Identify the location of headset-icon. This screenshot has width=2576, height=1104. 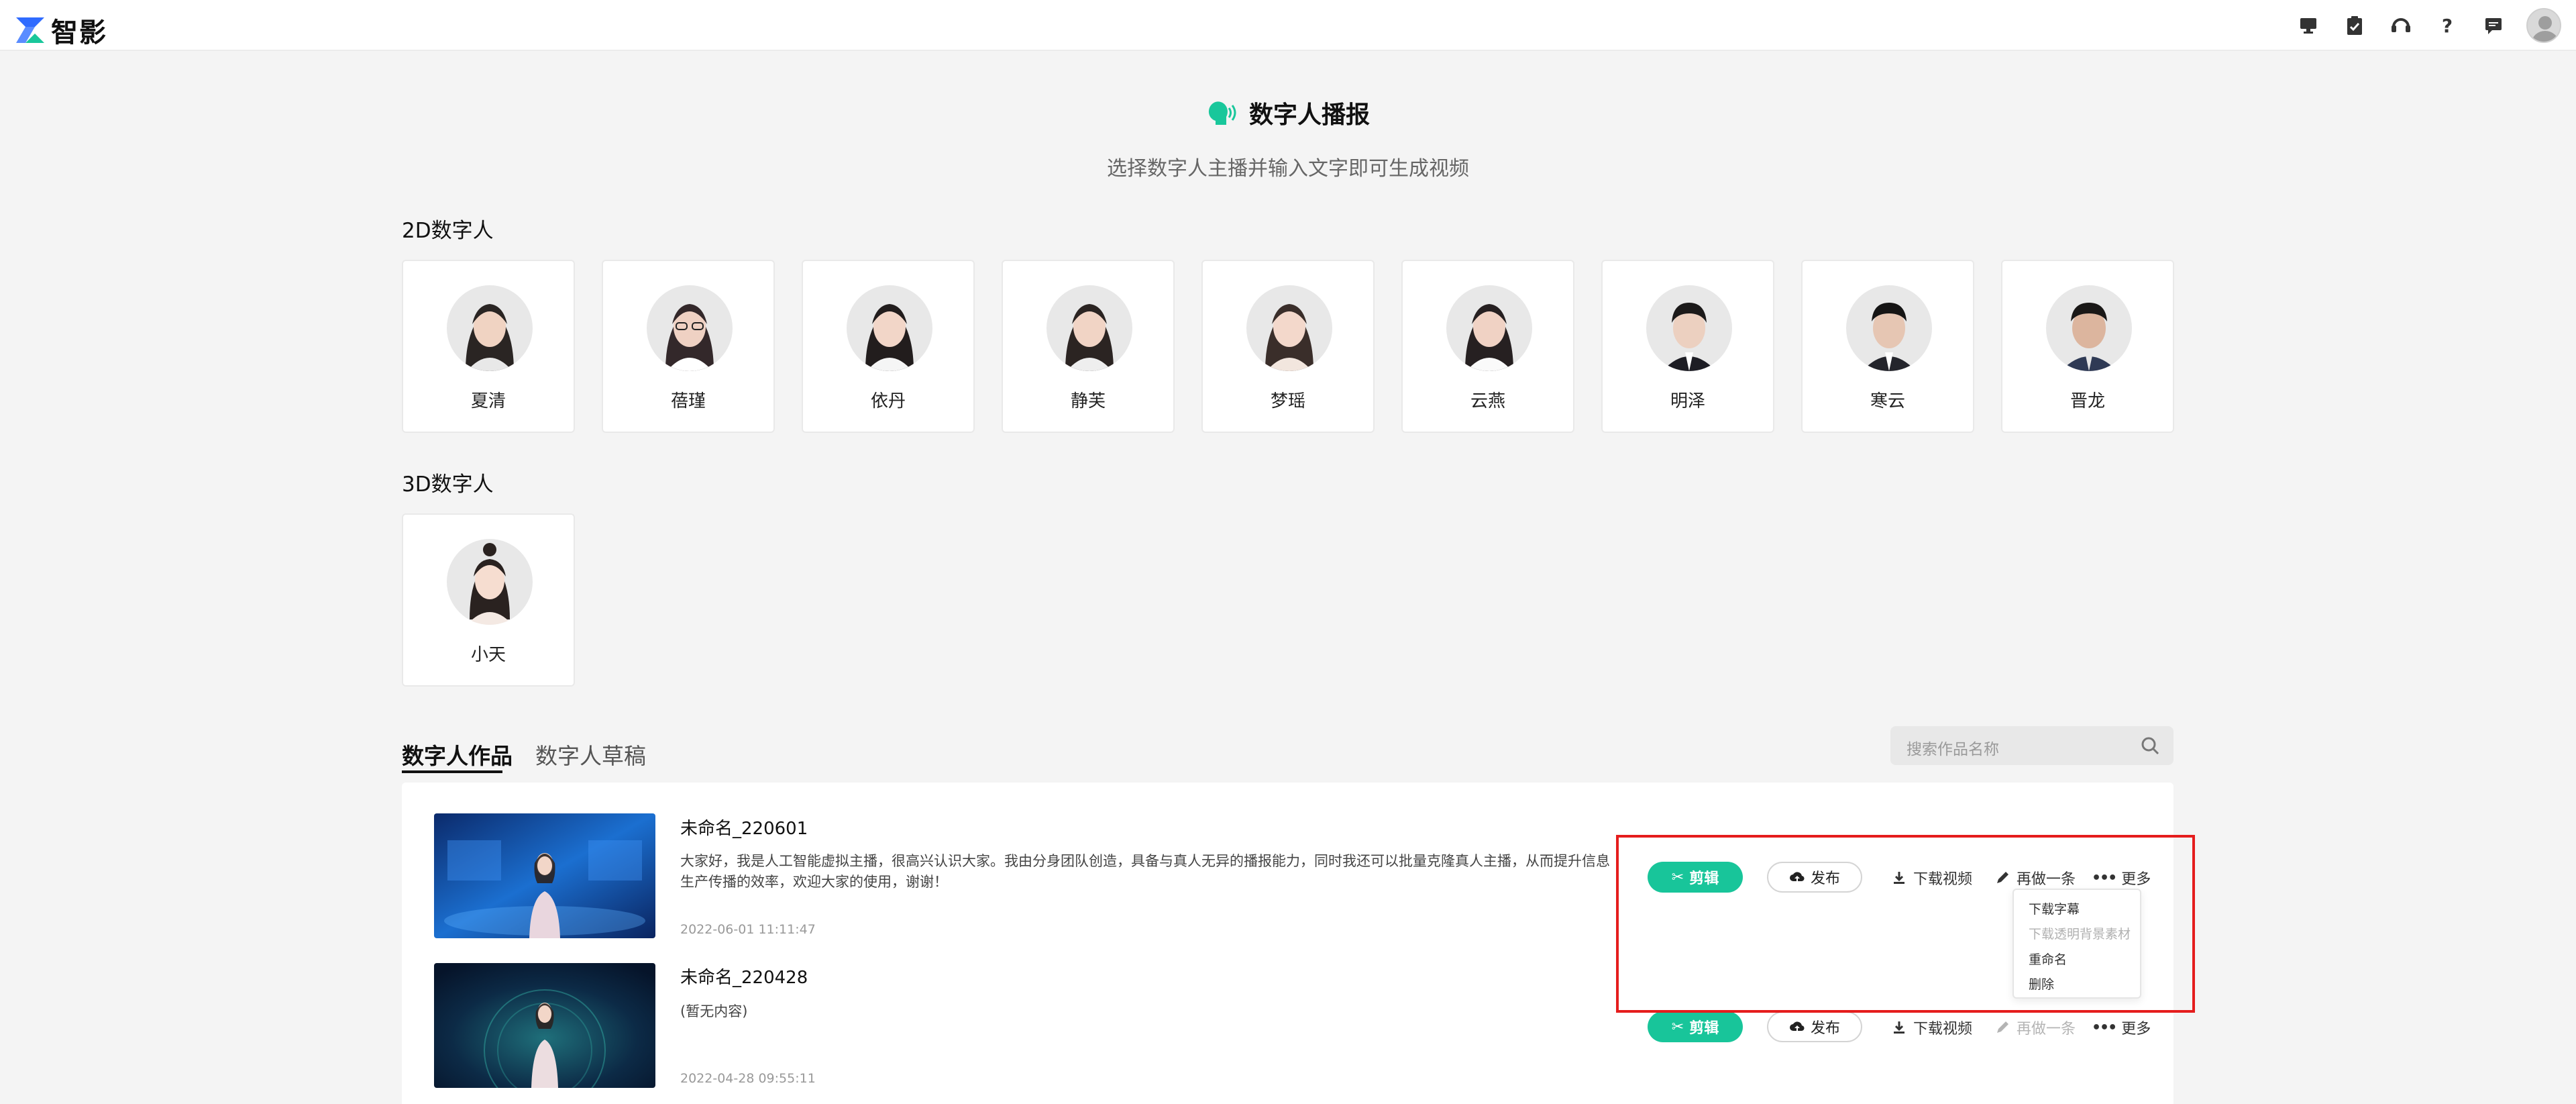
(2401, 25).